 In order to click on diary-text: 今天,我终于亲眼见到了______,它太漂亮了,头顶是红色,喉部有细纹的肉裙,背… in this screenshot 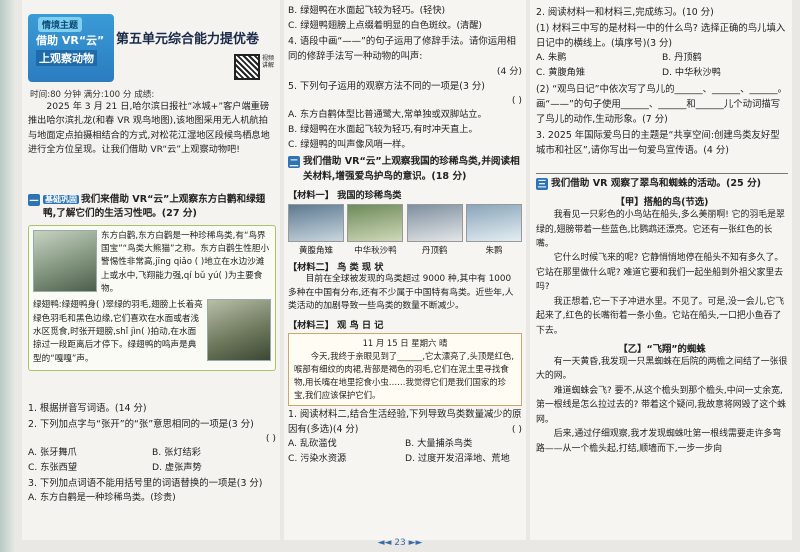, I will do `click(404, 376)`.